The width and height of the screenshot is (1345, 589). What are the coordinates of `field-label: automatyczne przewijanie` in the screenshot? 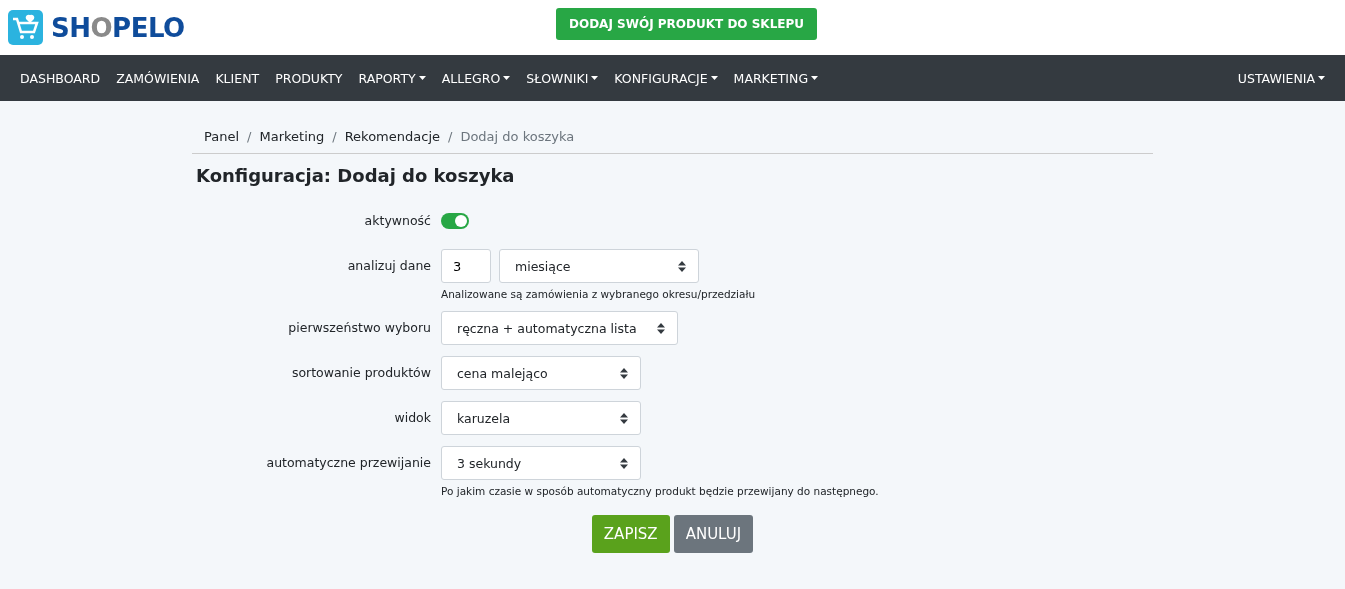 It's located at (348, 463).